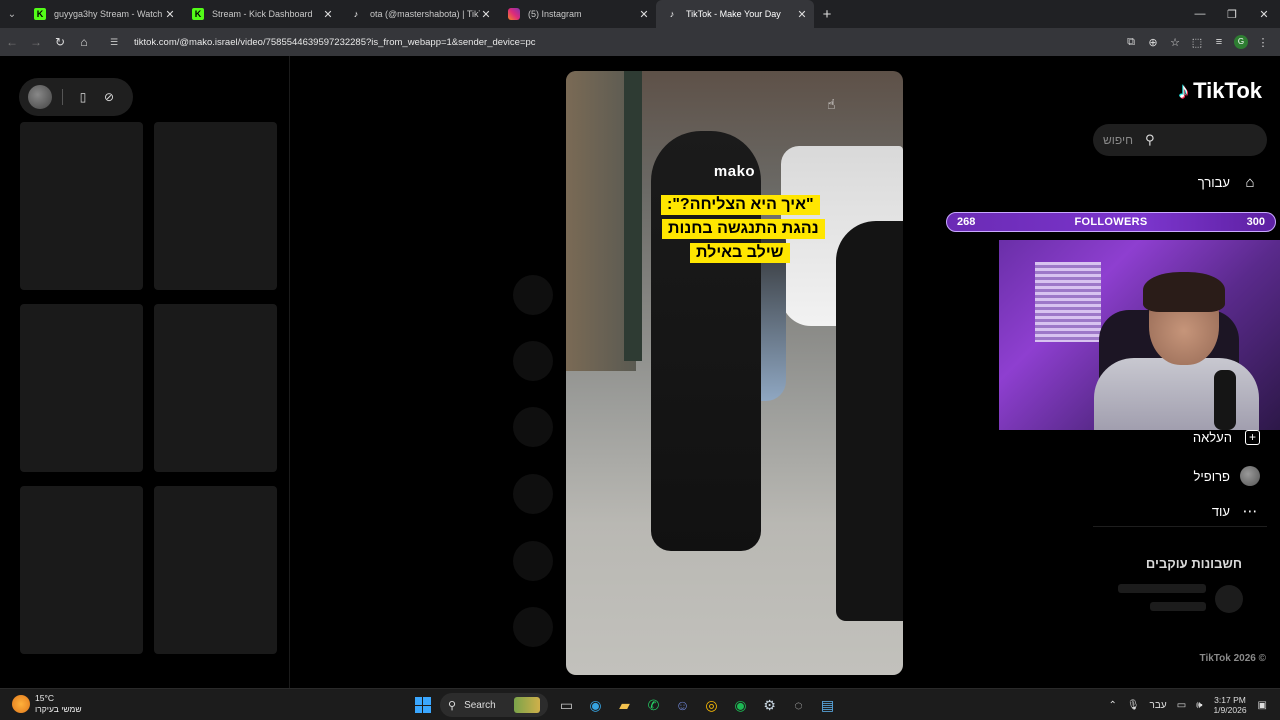  Describe the element at coordinates (83, 97) in the screenshot. I see `phone-icon: ▯` at that location.